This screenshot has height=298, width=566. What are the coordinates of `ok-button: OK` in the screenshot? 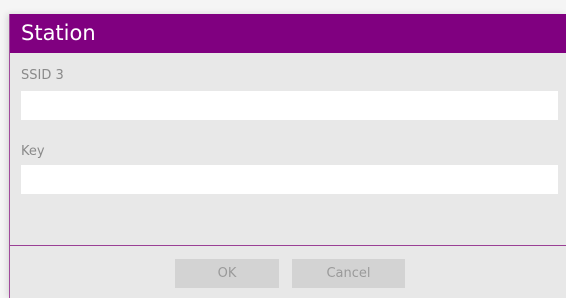 It's located at (227, 273).